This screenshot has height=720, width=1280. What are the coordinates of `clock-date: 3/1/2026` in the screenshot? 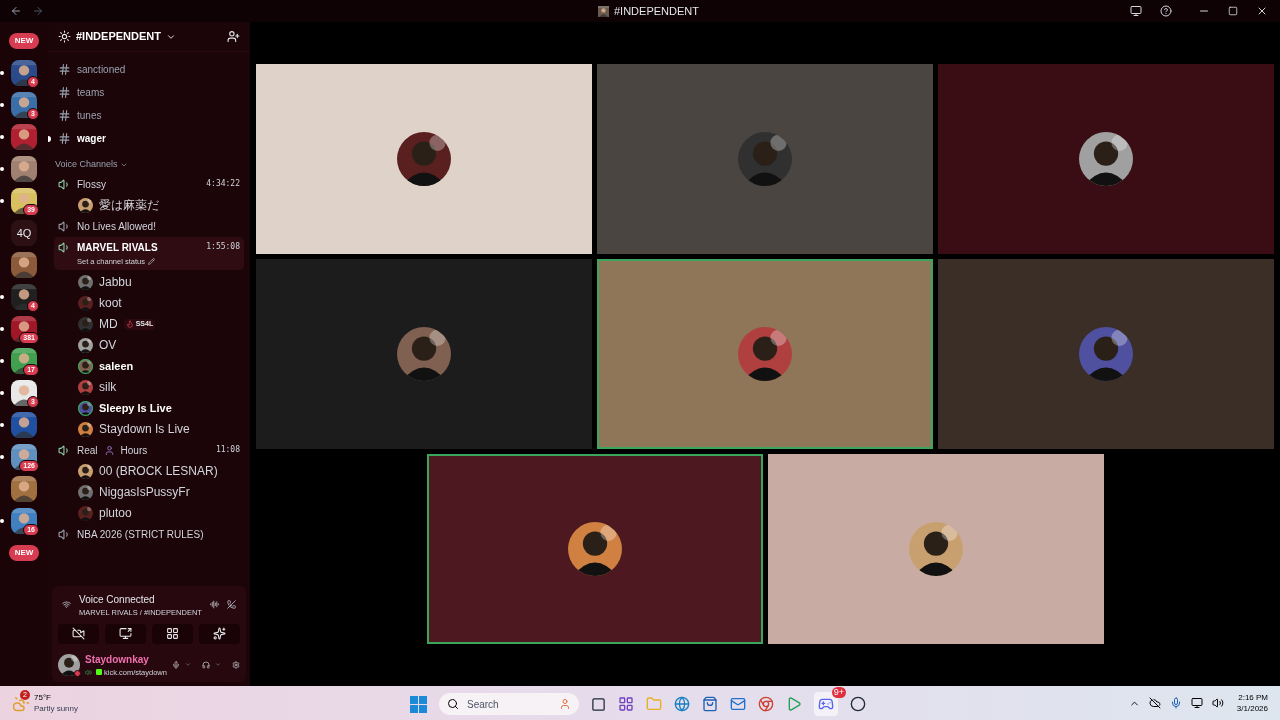 It's located at (1252, 708).